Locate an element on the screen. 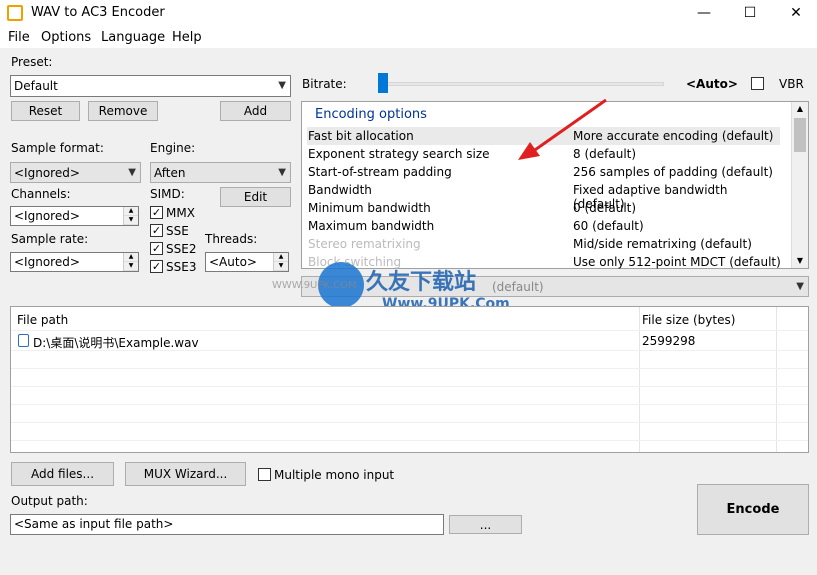 Image resolution: width=817 pixels, height=575 pixels. annotation-arrow-icon is located at coordinates (562, 129).